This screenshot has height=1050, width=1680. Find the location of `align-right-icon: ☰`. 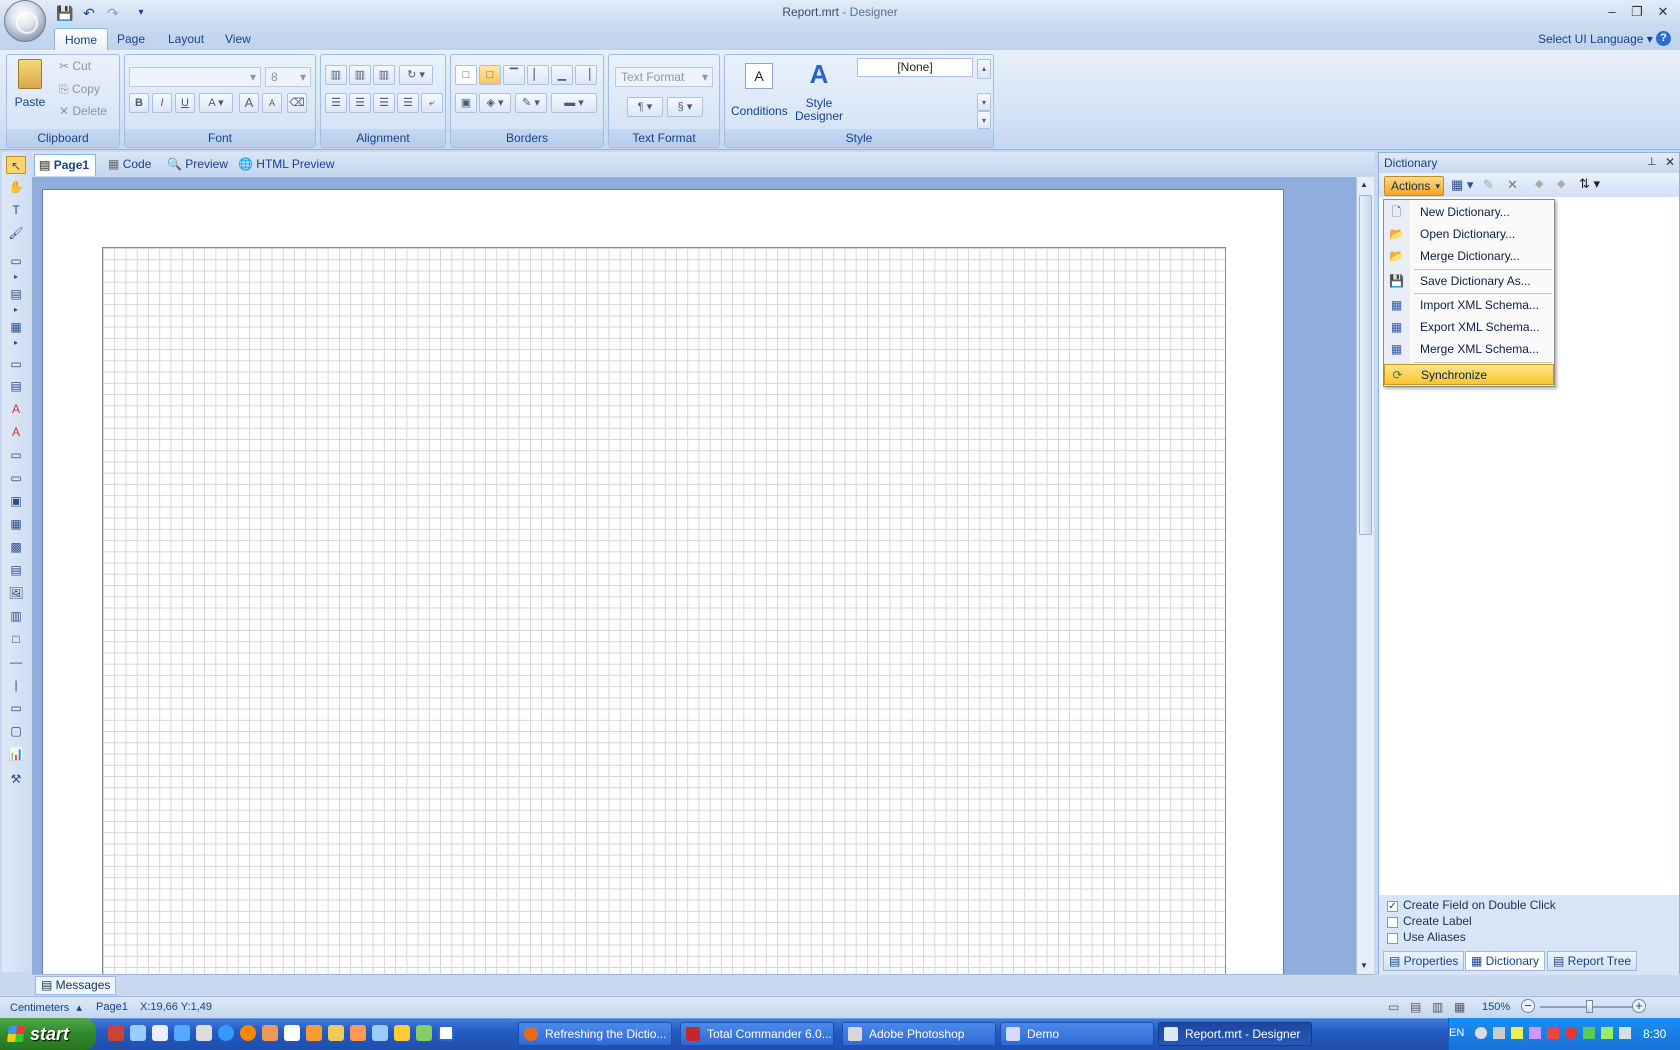

align-right-icon: ☰ is located at coordinates (384, 103).